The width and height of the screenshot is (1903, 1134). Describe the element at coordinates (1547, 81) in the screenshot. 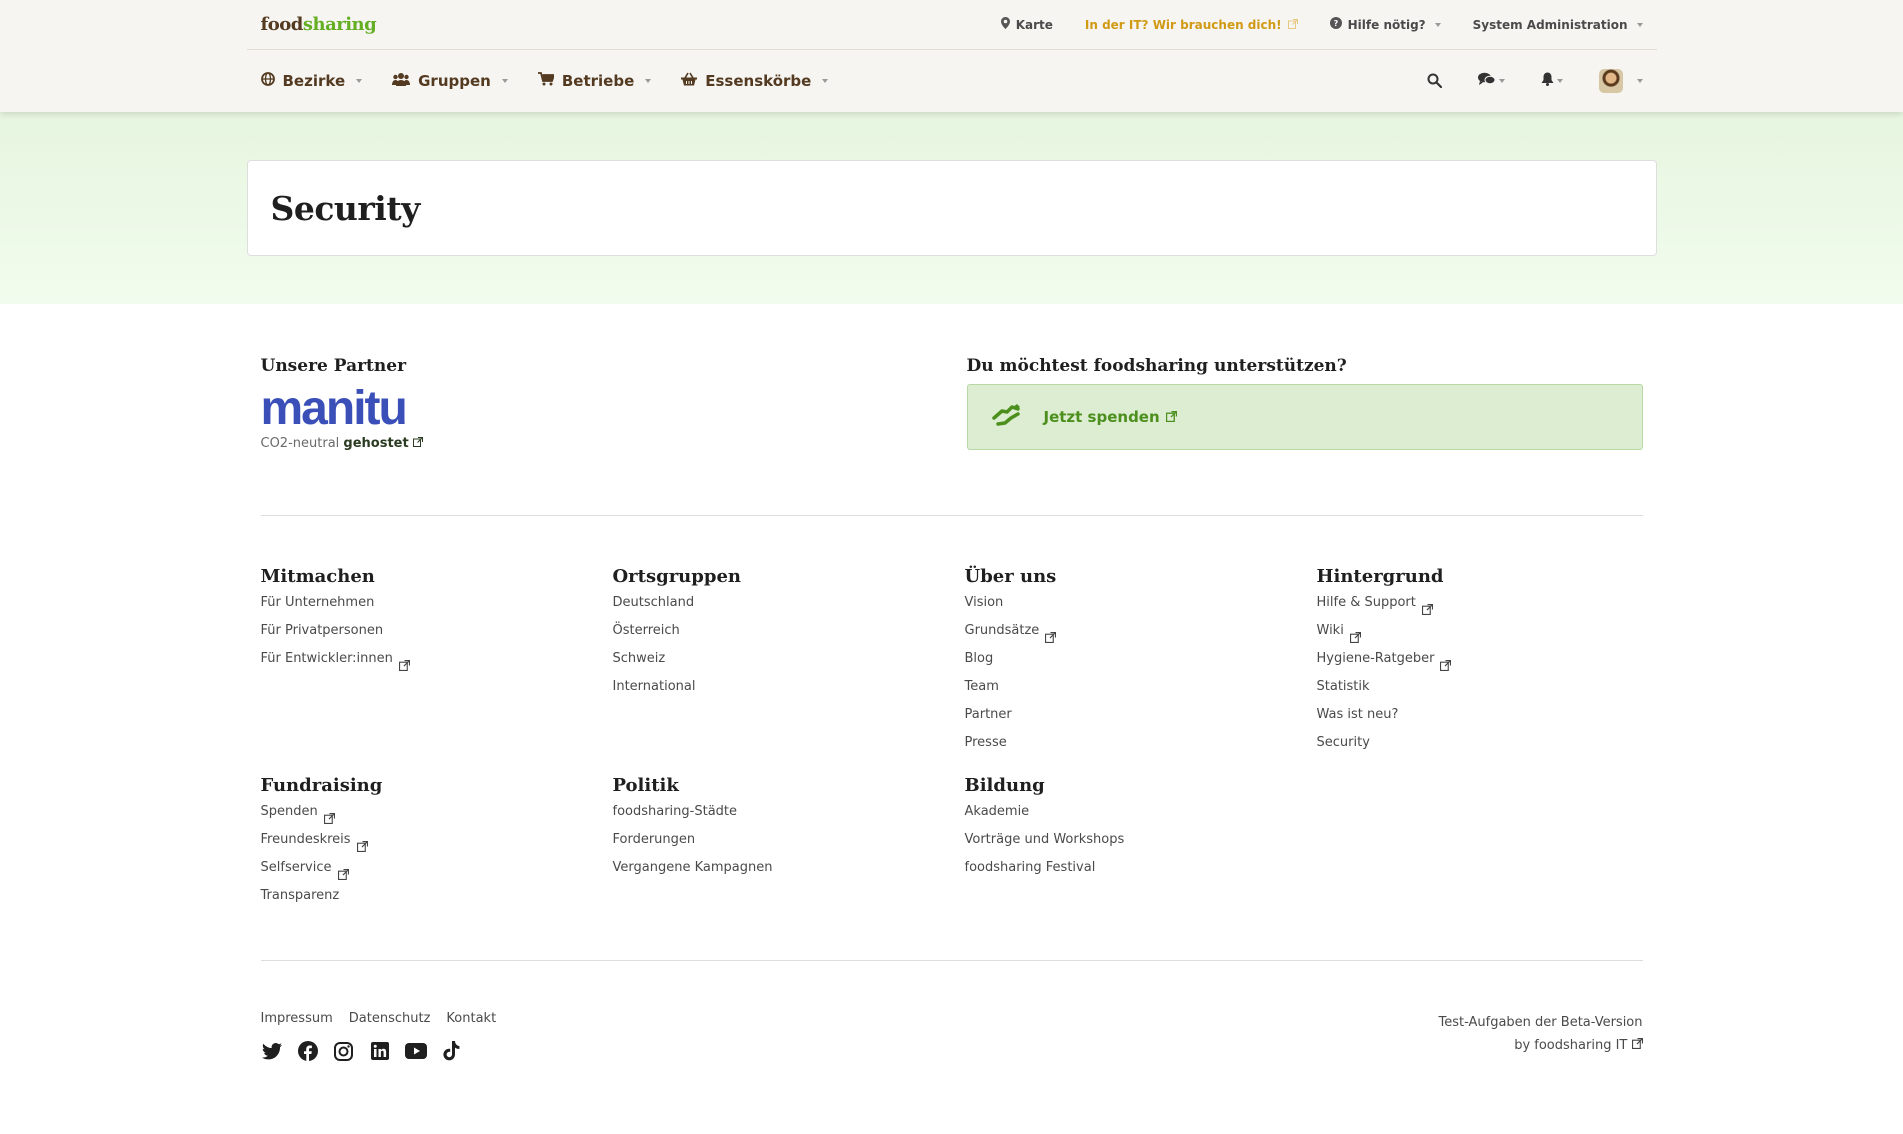

I see `bell-icon` at that location.